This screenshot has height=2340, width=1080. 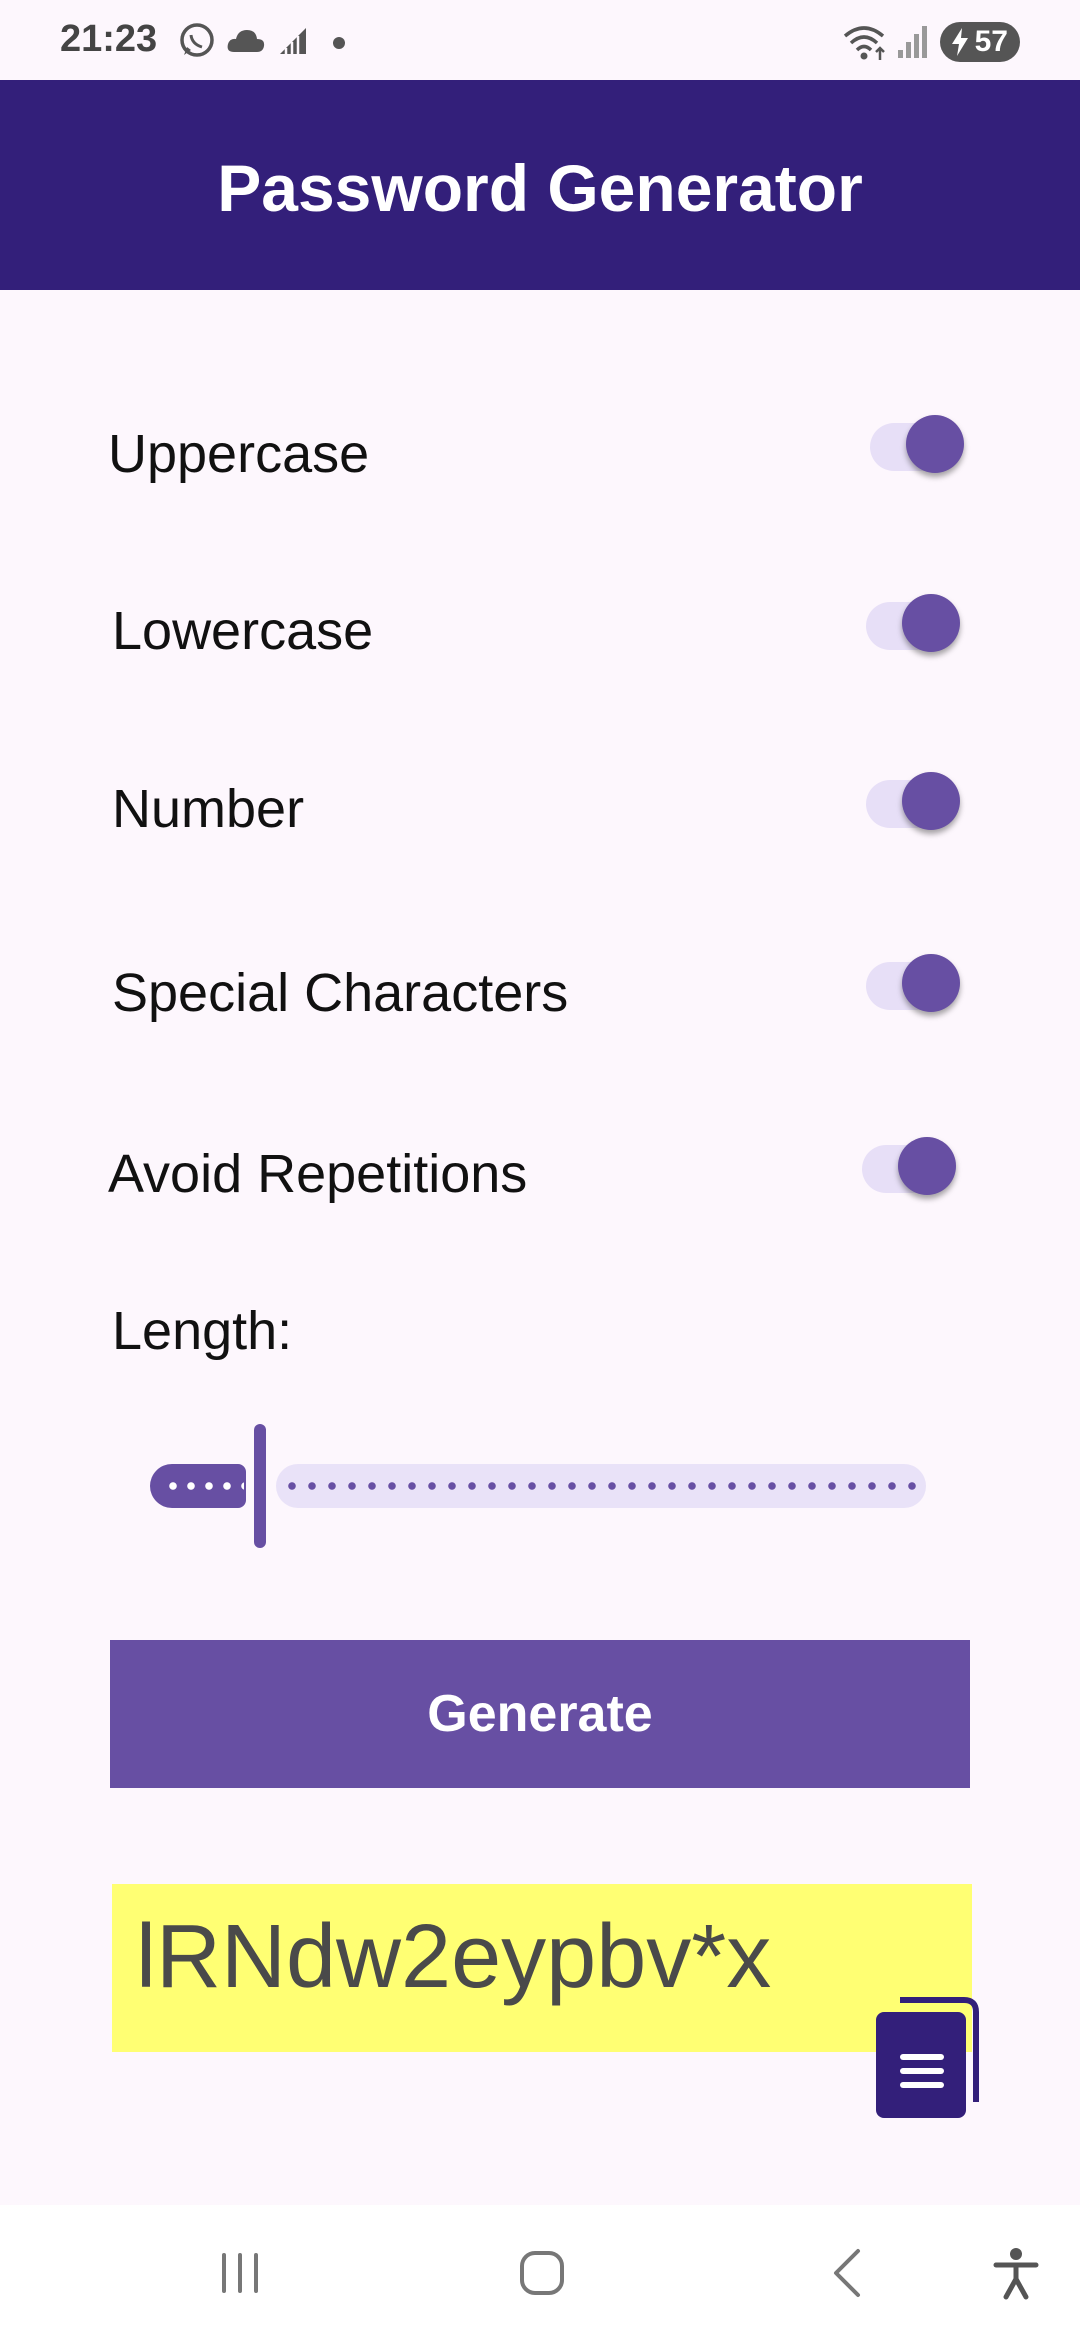 I want to click on notification-dot-icon, so click(x=339, y=43).